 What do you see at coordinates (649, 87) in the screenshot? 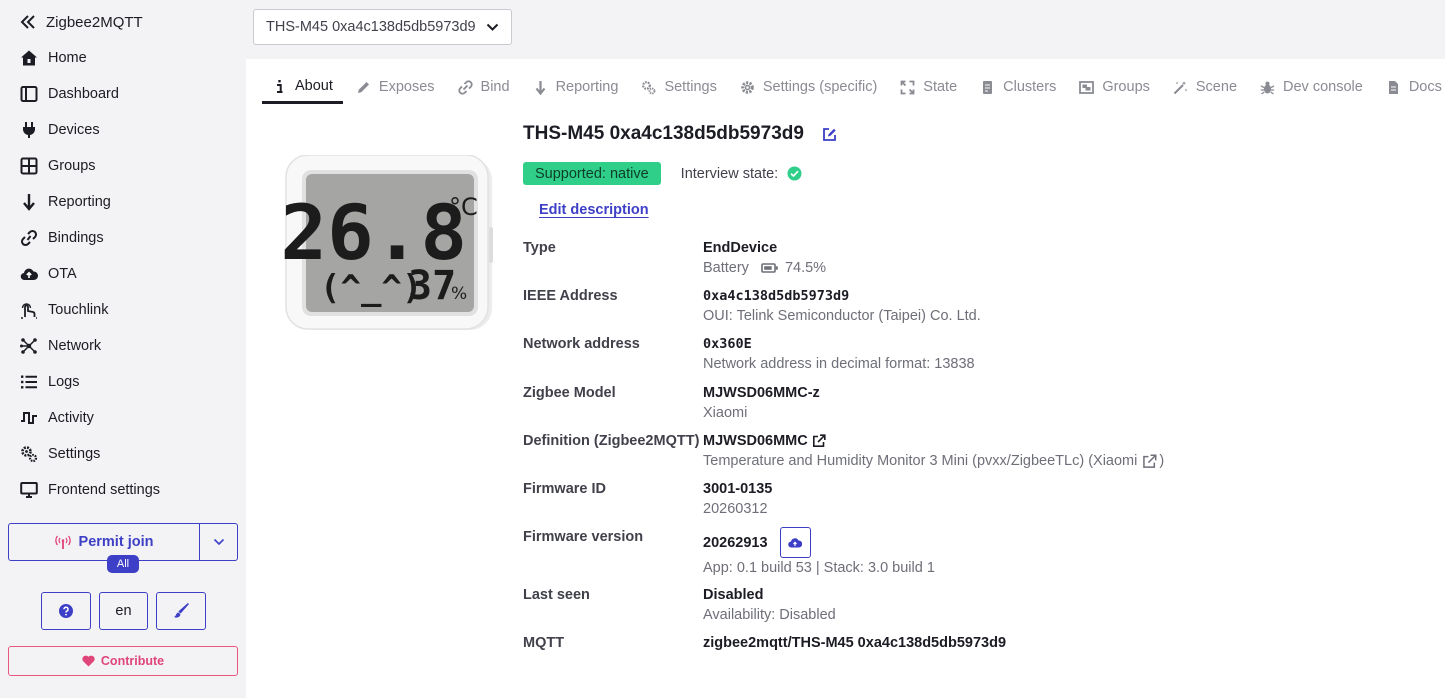
I see `gears-icon` at bounding box center [649, 87].